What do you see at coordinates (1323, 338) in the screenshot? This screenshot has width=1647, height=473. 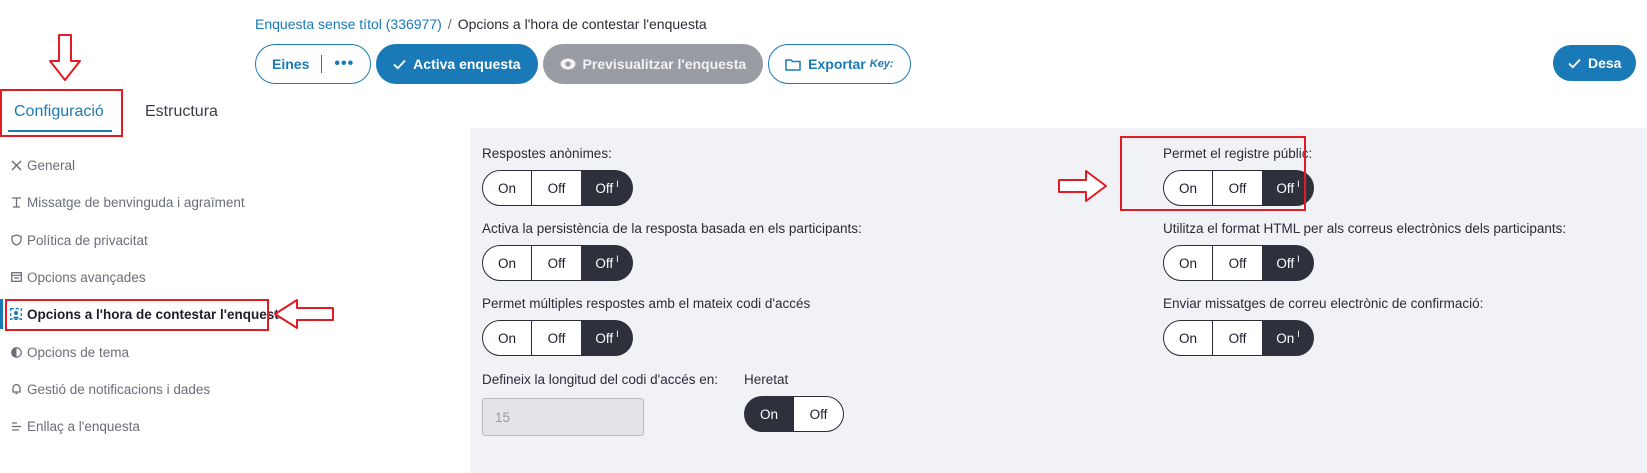 I see `confirmation-email-toggle-group: On Off On I` at bounding box center [1323, 338].